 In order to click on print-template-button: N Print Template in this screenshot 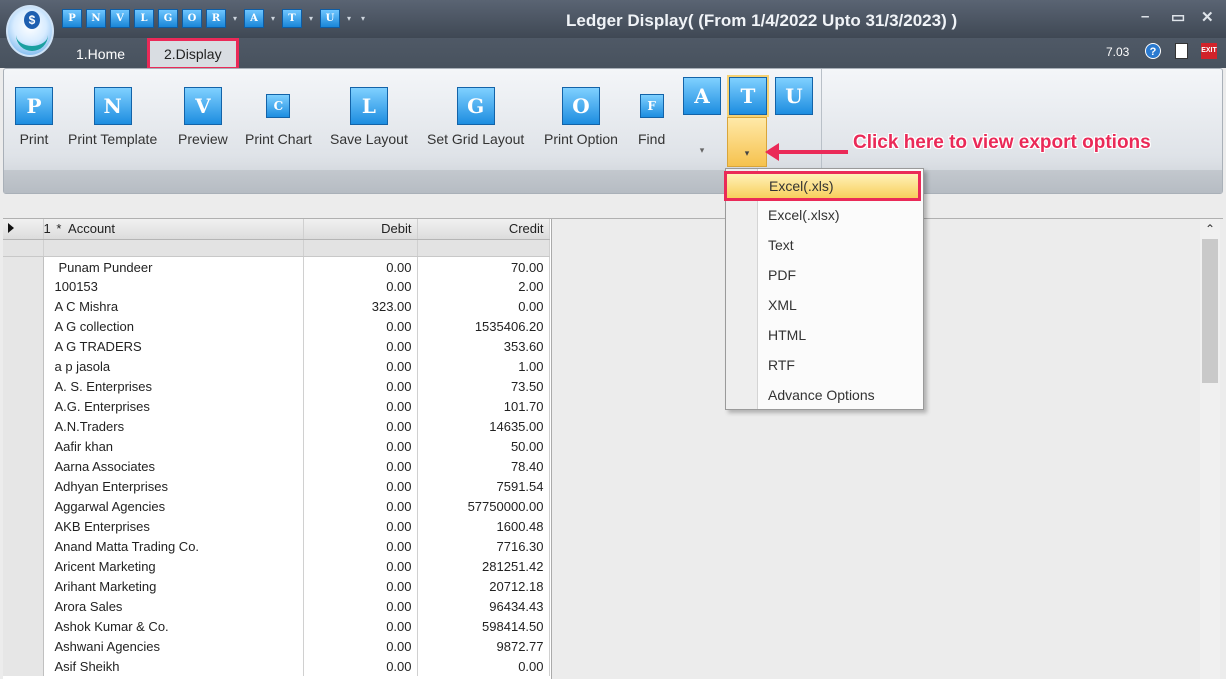, I will do `click(112, 117)`.